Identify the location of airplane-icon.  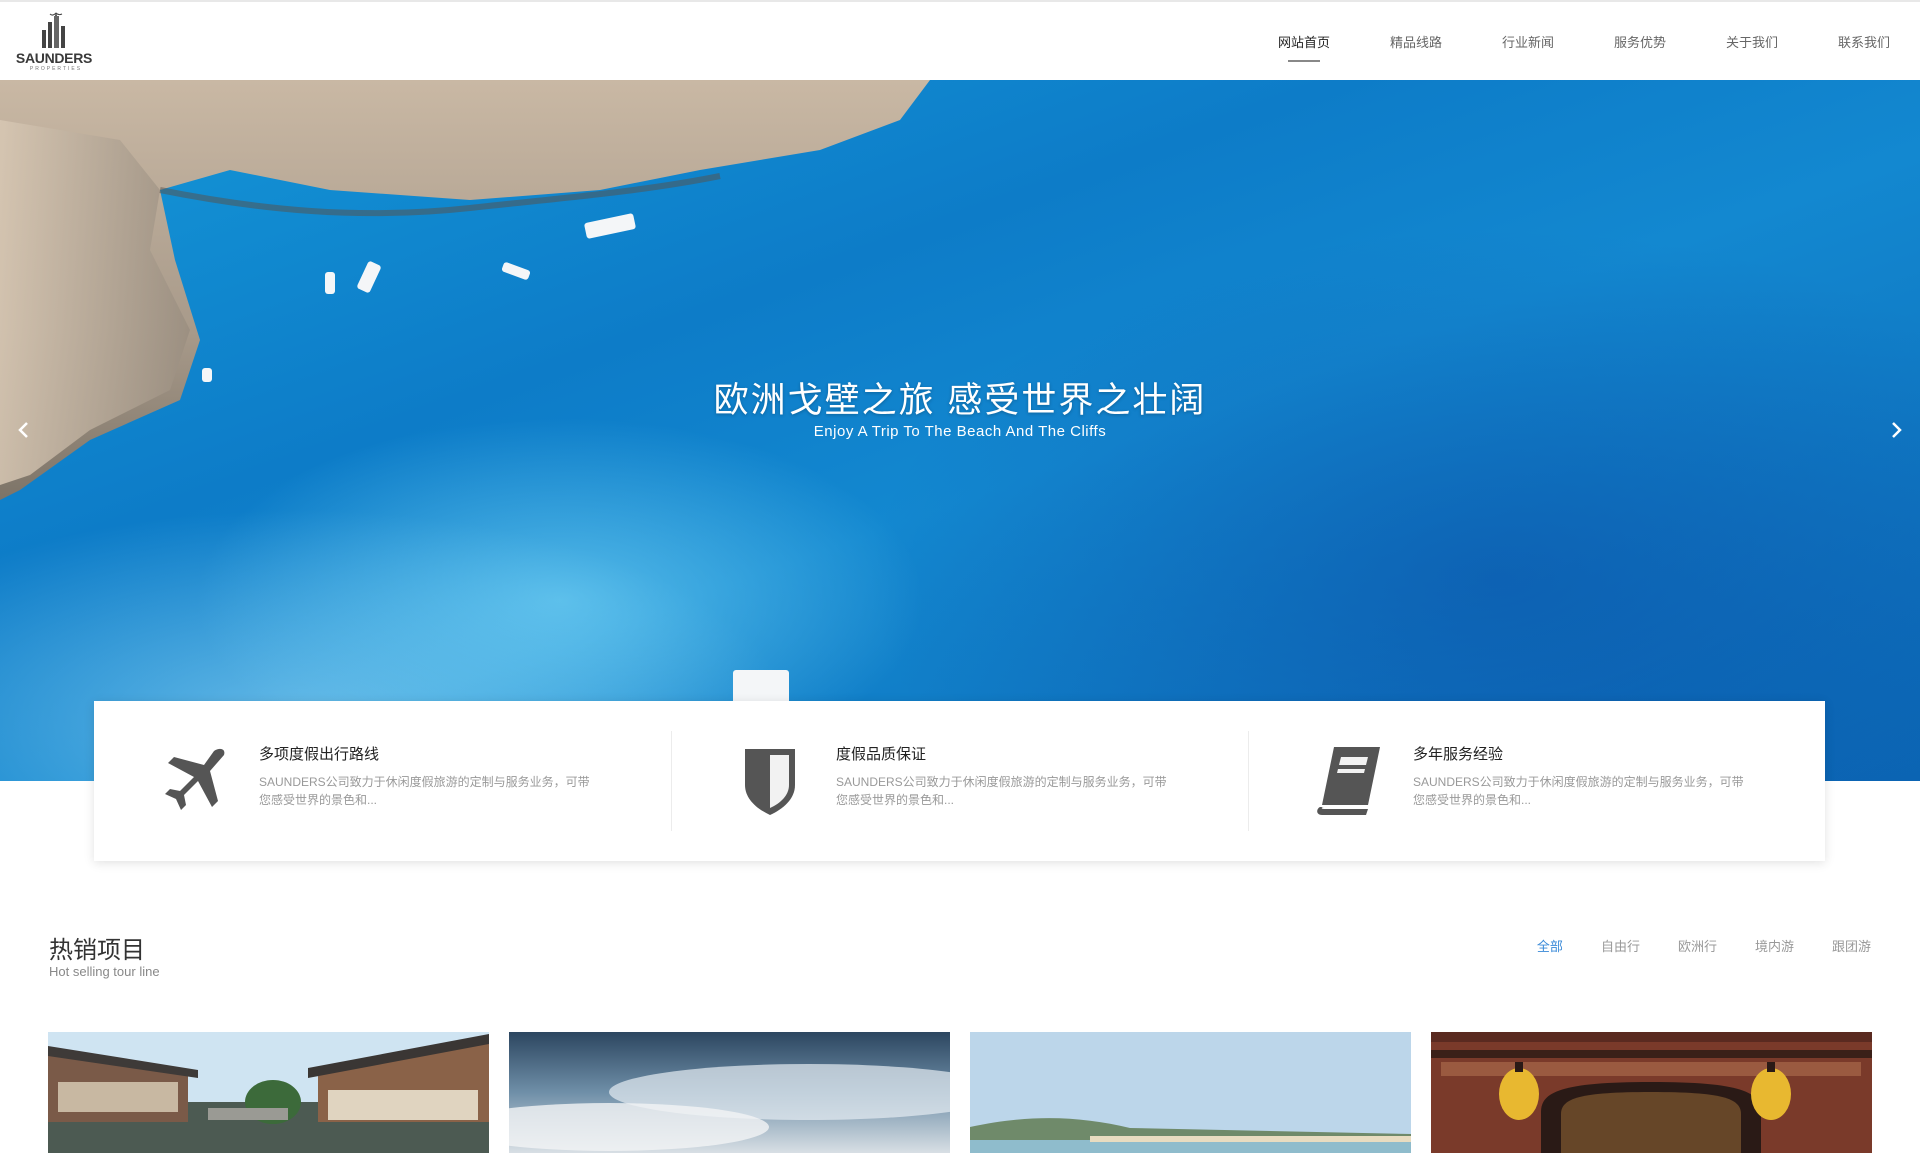
(195, 779).